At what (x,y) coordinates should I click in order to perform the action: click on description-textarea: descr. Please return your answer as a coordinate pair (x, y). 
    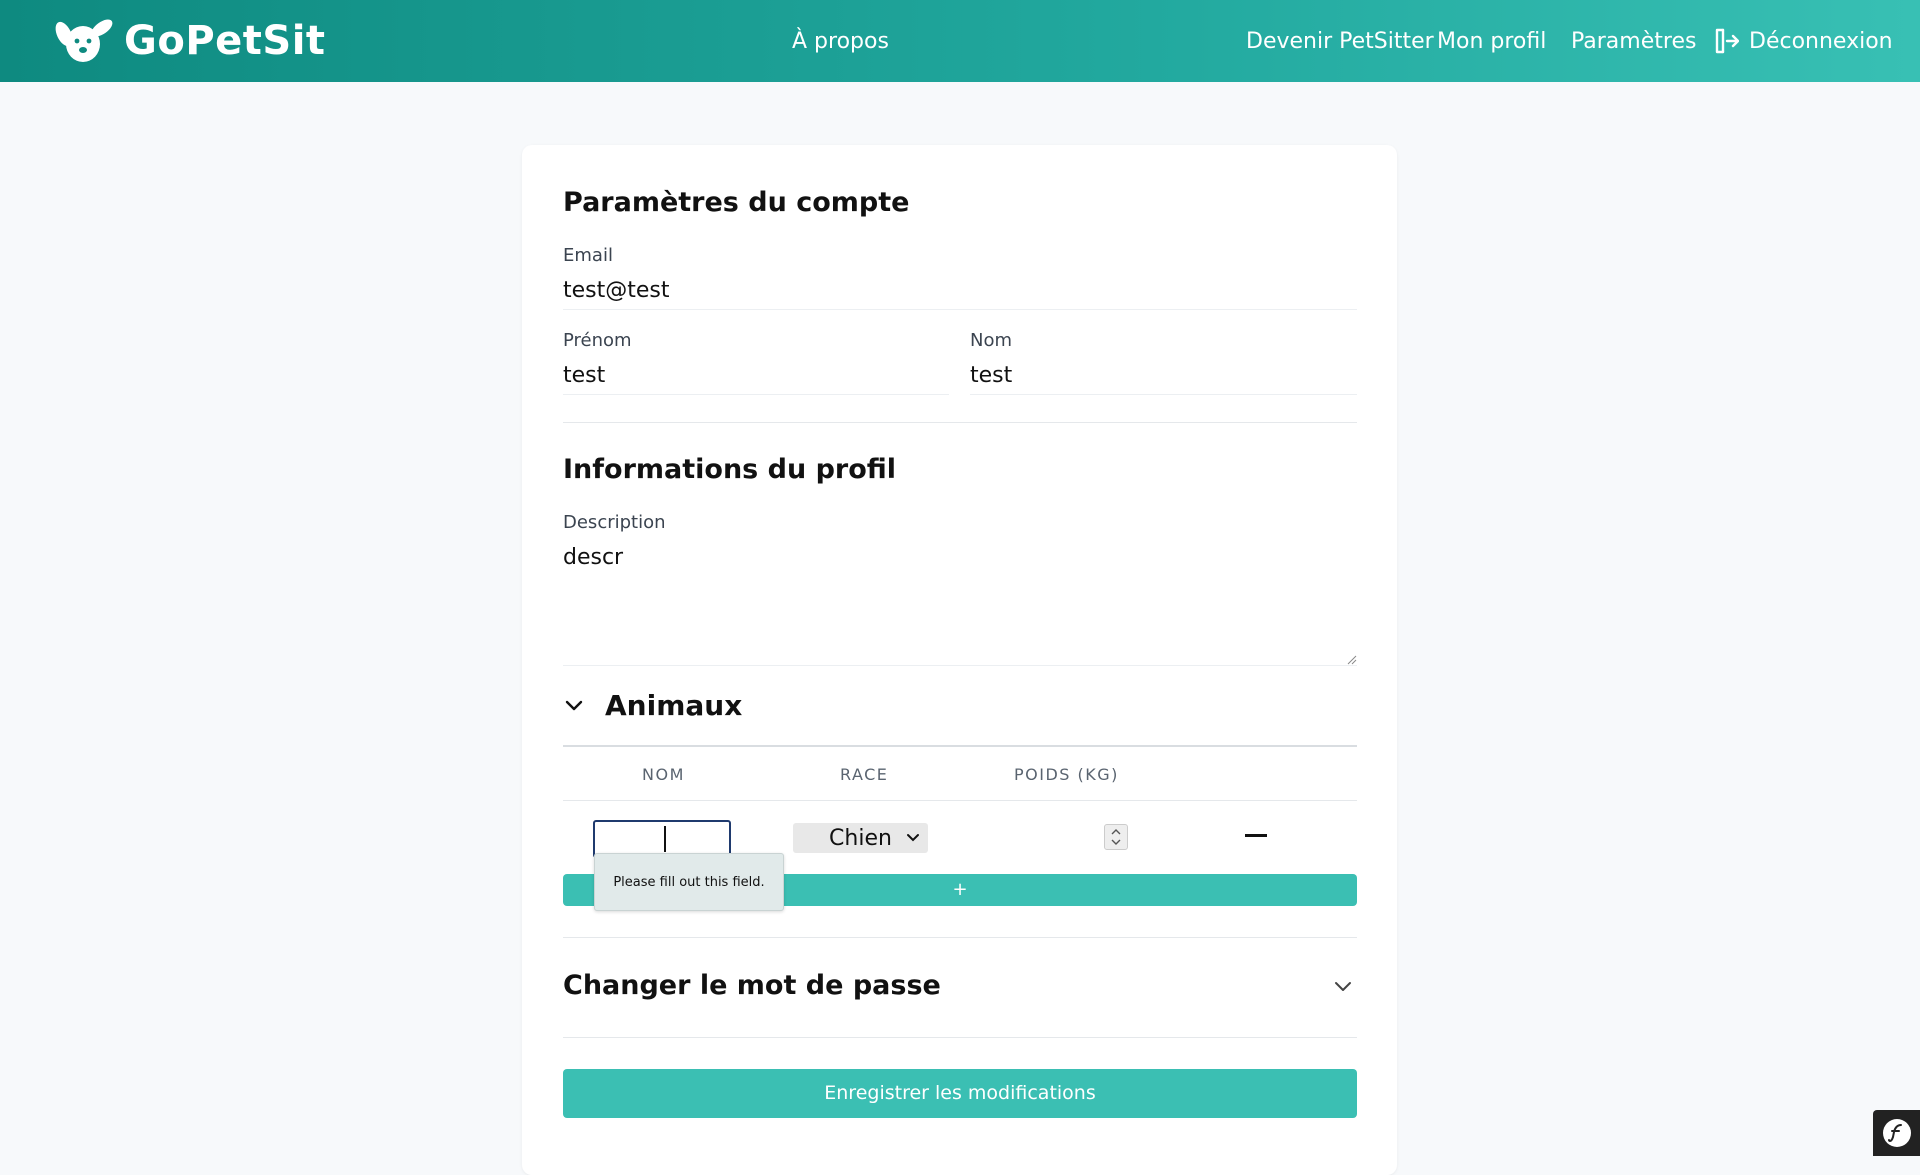
    Looking at the image, I should click on (960, 603).